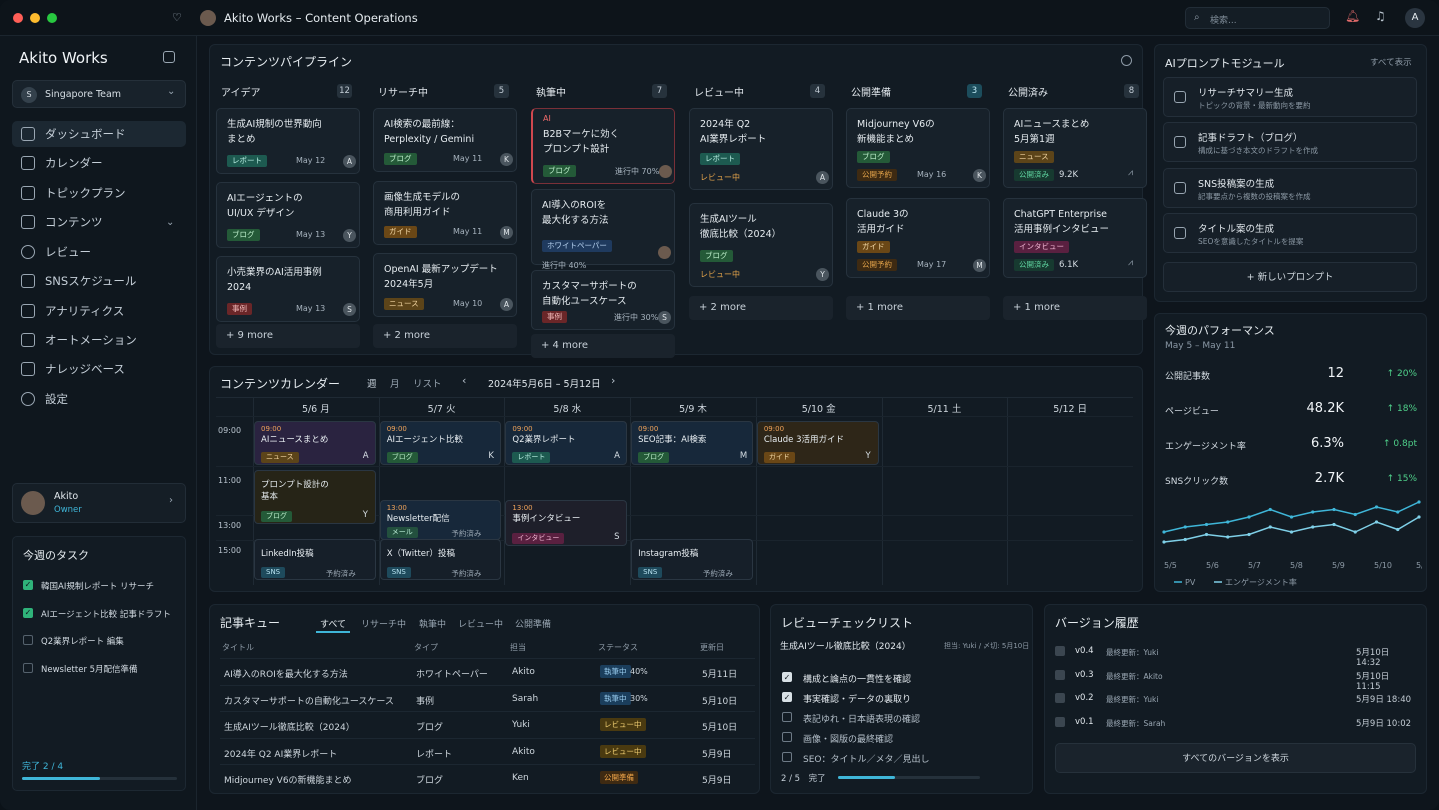 The width and height of the screenshot is (1439, 810). Describe the element at coordinates (603, 229) in the screenshot. I see `content-card: AI導入のROIを 最大化する方法 ホワイトペーパー 進行中 40%` at that location.